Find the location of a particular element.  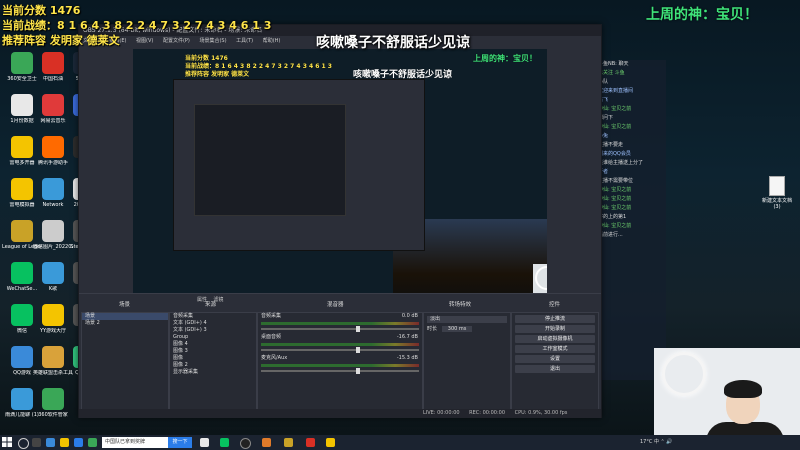

controls-dock-title: 控件 is located at coordinates (555, 305).